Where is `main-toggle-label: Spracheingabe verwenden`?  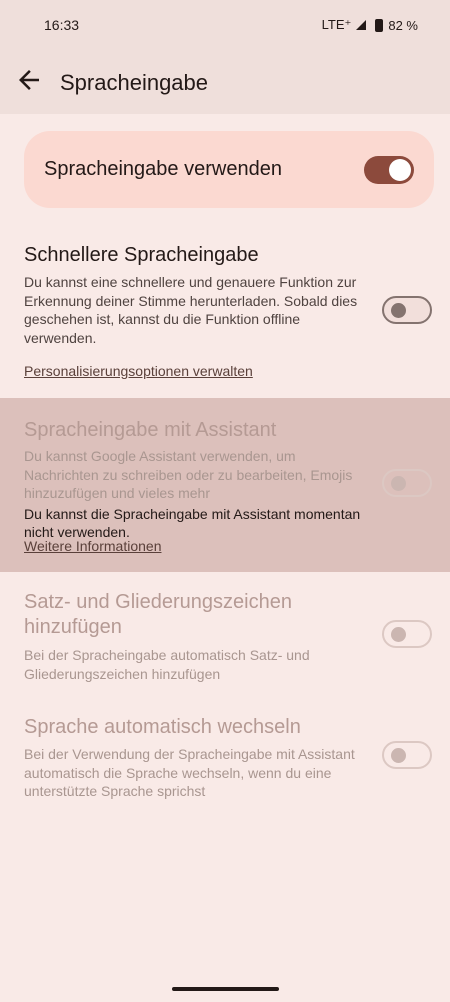
main-toggle-label: Spracheingabe verwenden is located at coordinates (163, 169).